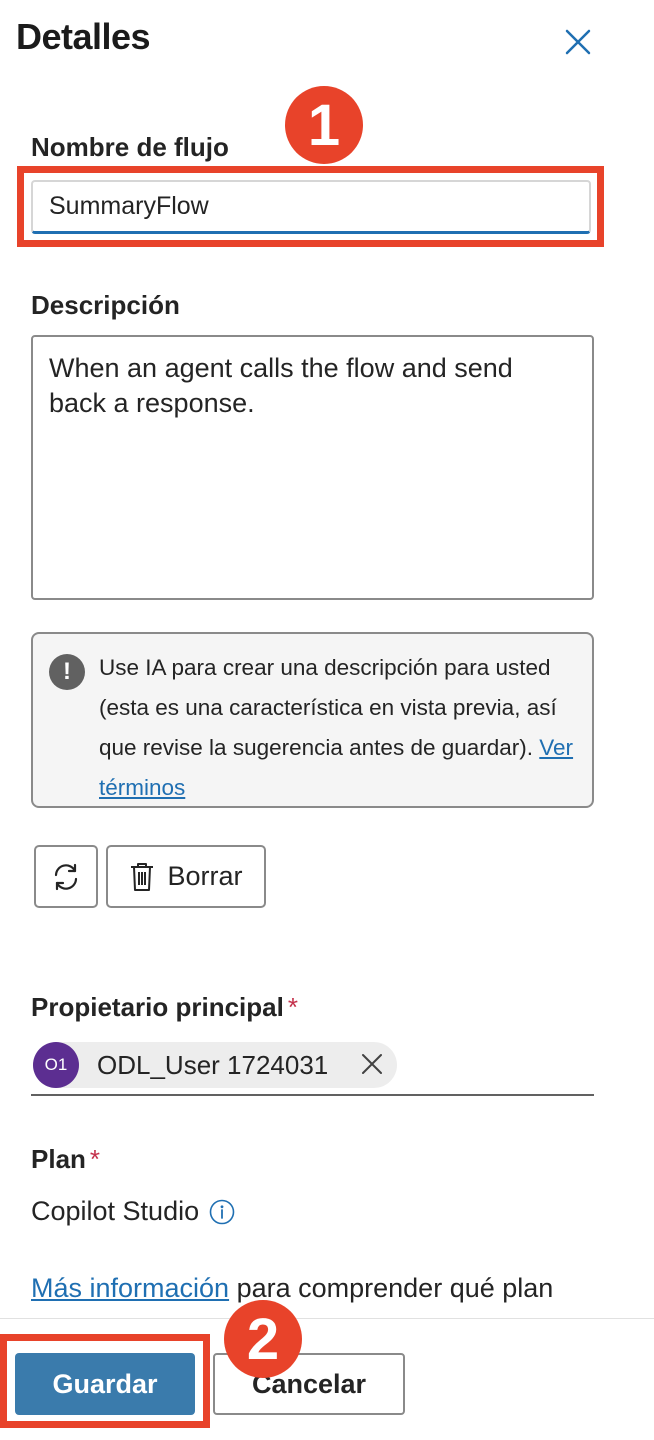 This screenshot has height=1440, width=654. I want to click on owner-chip-name: ODL_User 1724031, so click(213, 1064).